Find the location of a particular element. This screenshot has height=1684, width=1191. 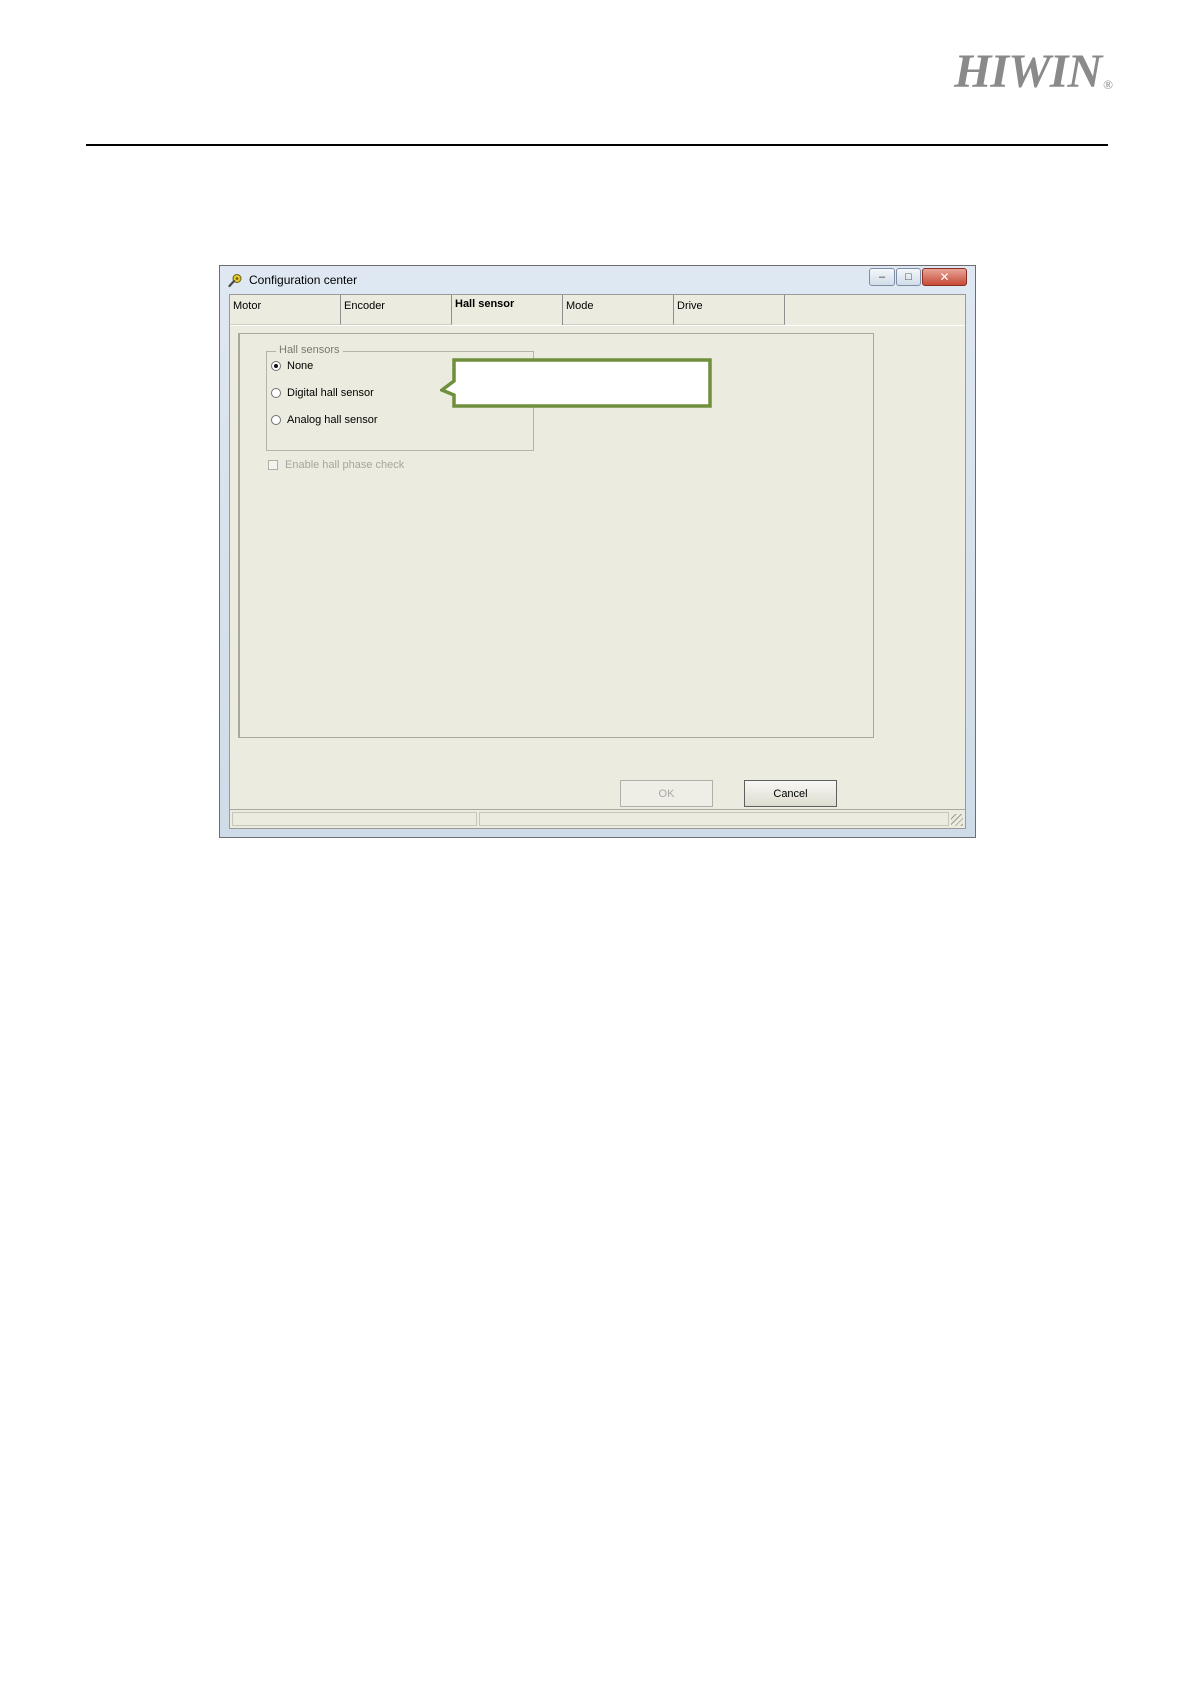

configuration-icon is located at coordinates (235, 281).